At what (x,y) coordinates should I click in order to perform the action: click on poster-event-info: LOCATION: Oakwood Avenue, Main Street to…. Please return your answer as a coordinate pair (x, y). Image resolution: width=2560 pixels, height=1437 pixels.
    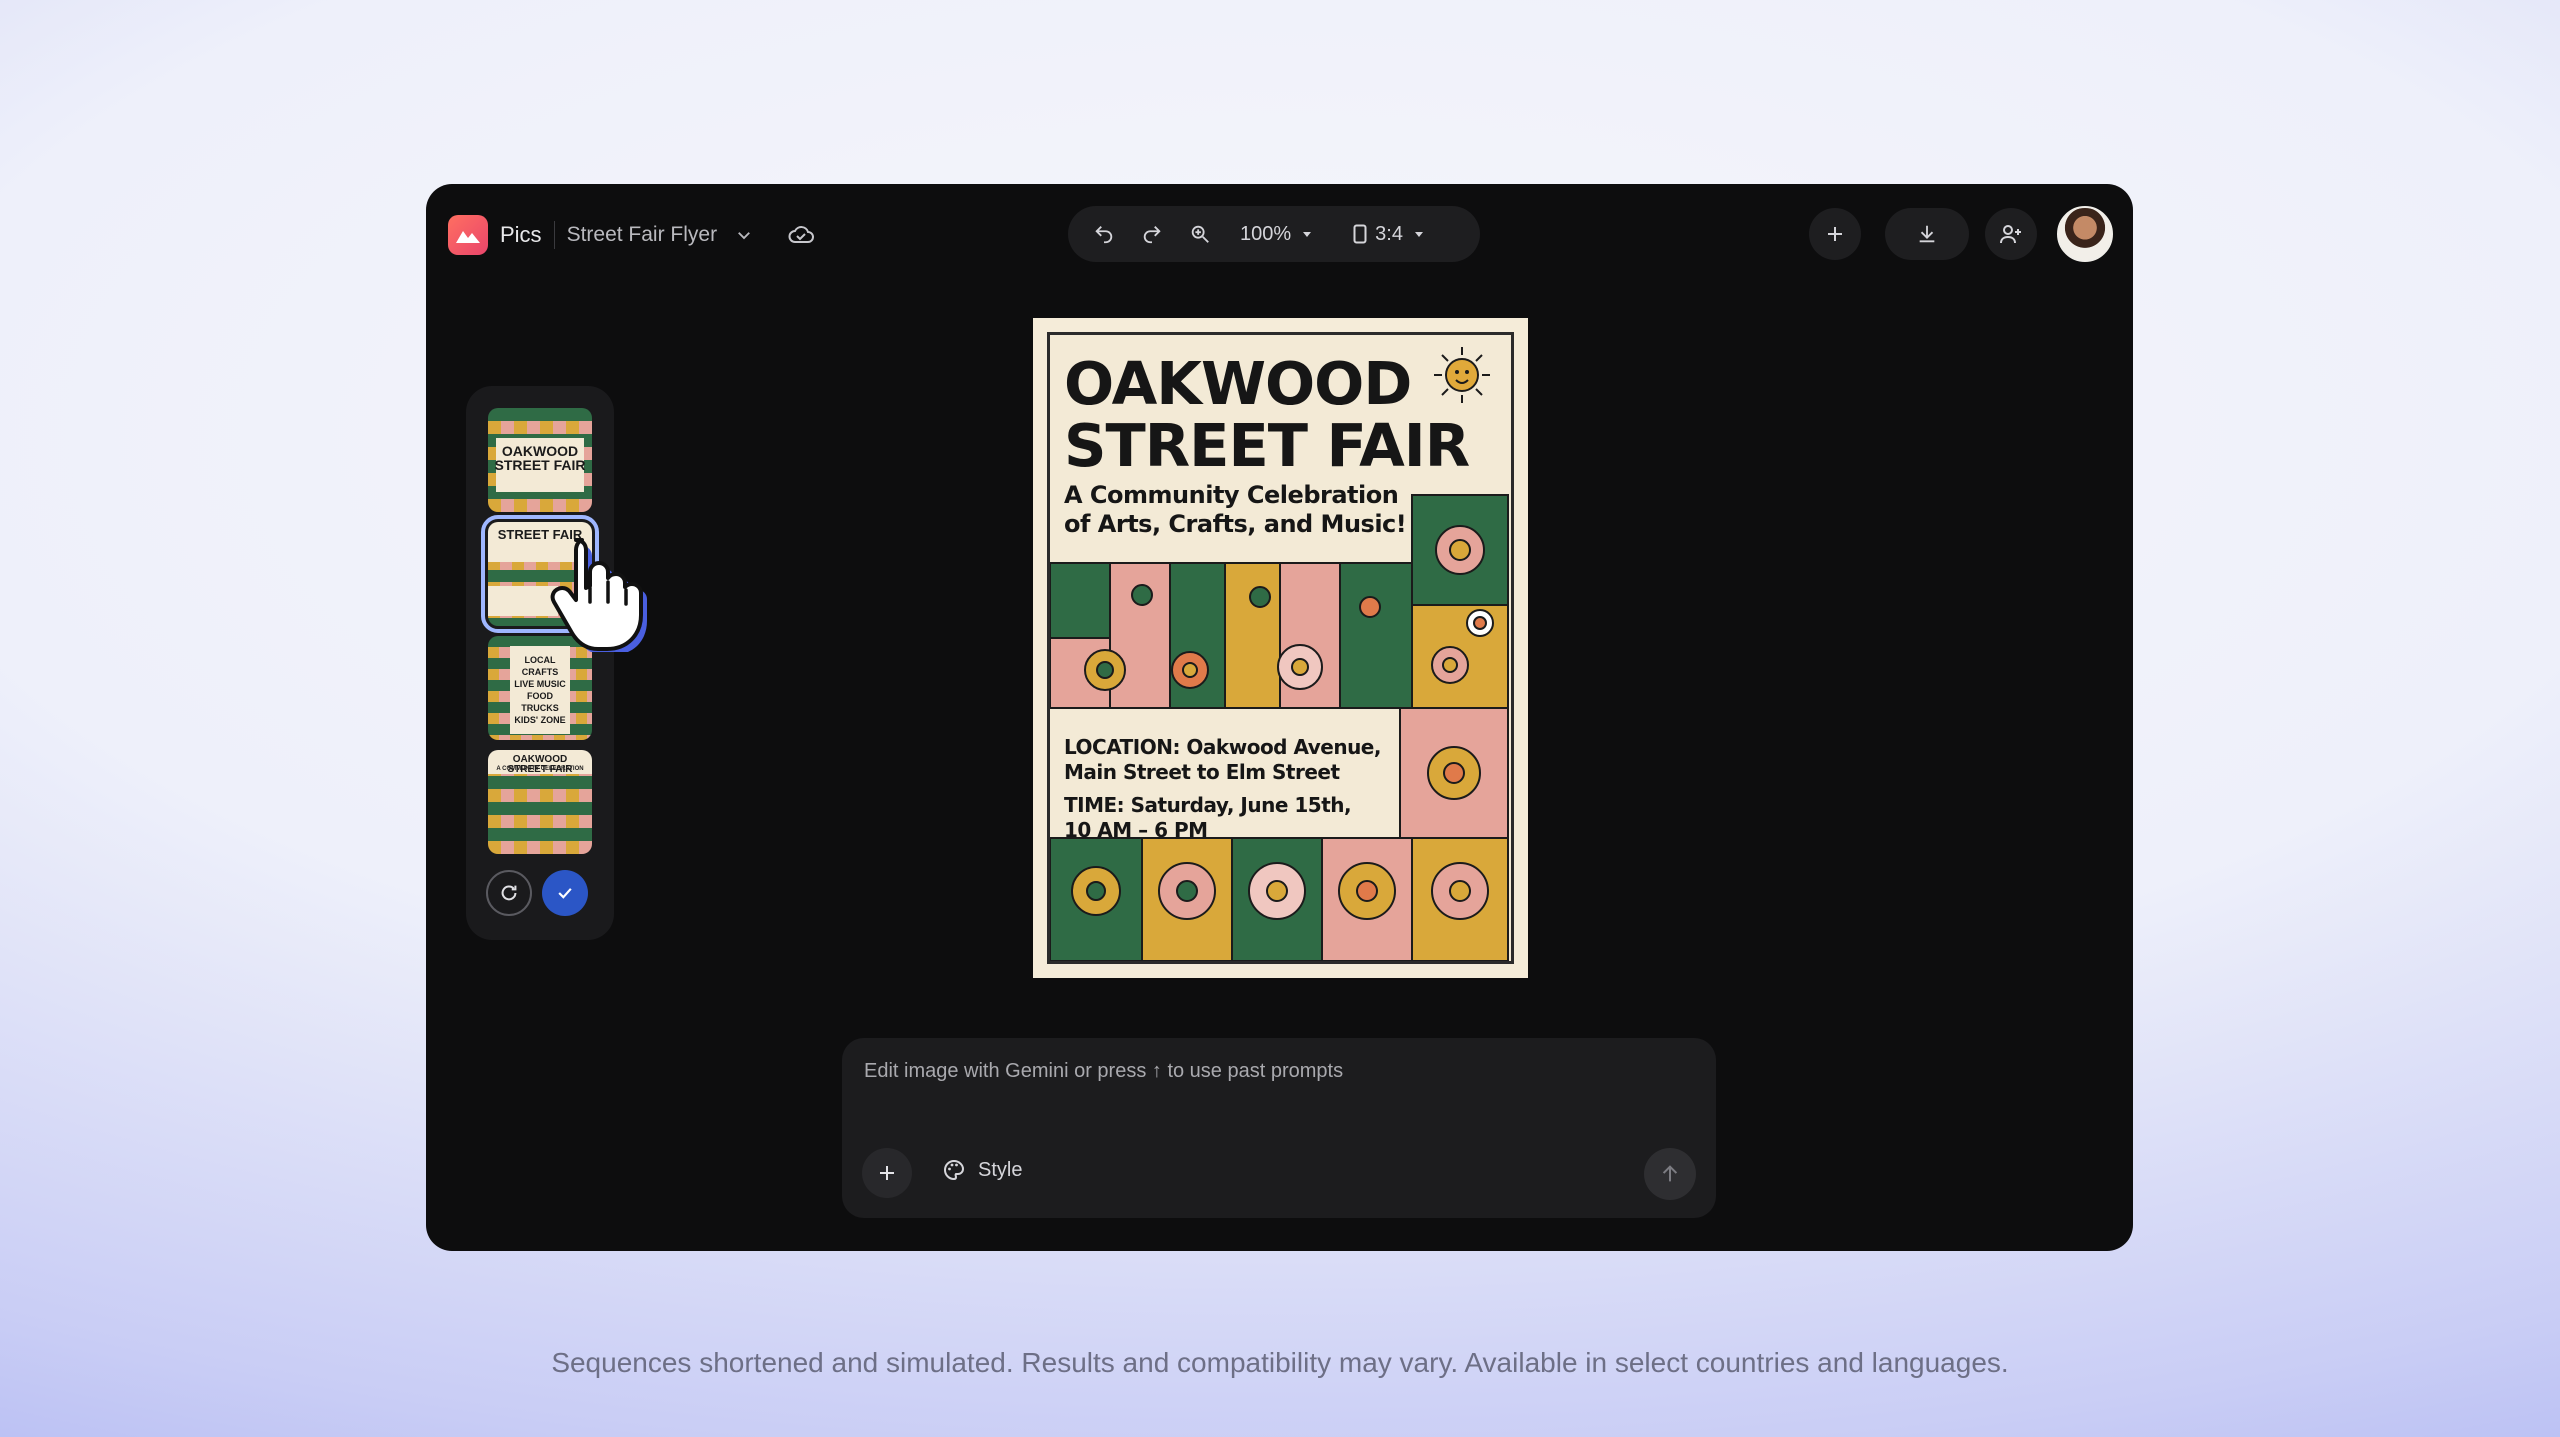
    Looking at the image, I should click on (1229, 789).